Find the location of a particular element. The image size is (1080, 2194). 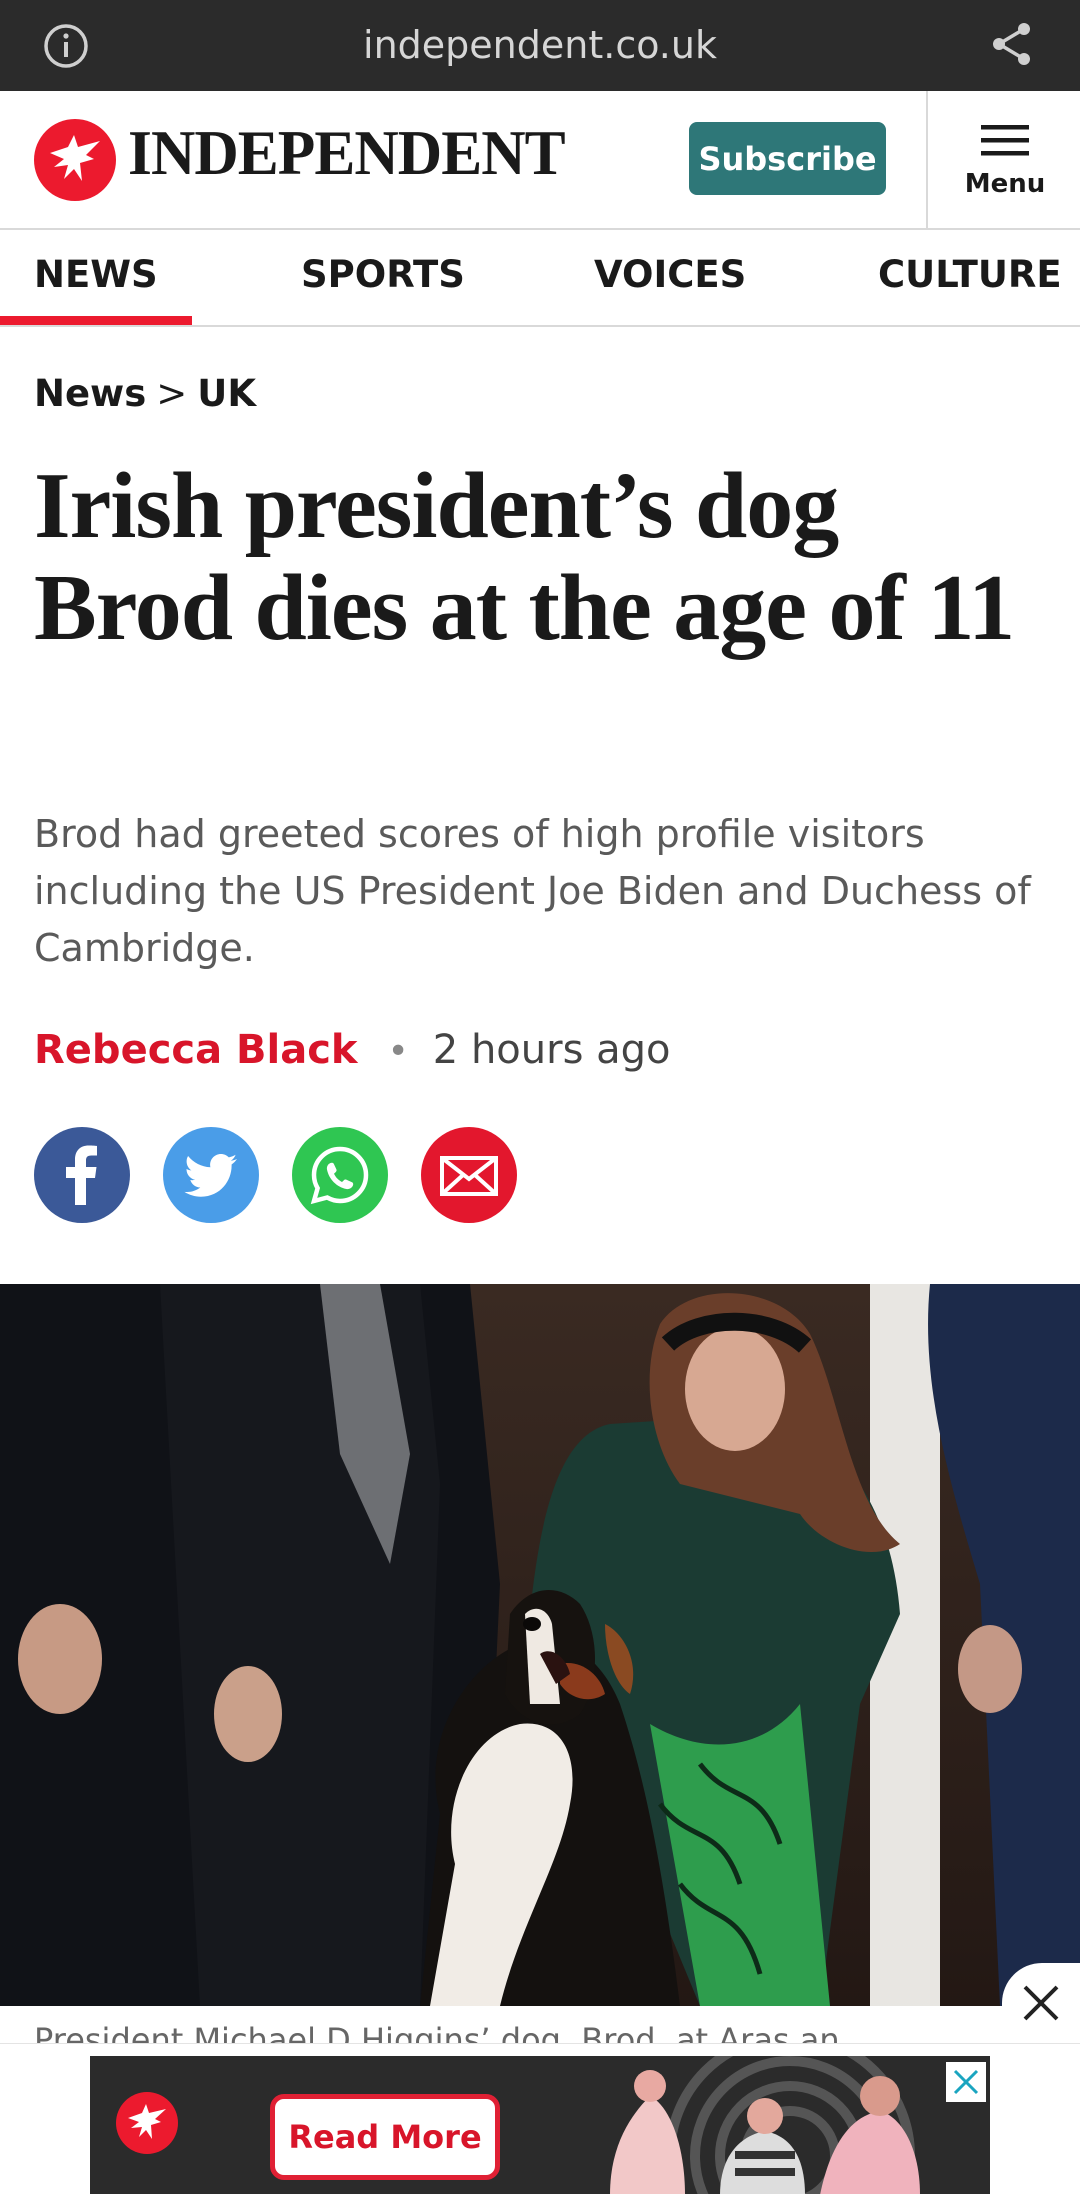

caption-close-button is located at coordinates (1041, 2003).